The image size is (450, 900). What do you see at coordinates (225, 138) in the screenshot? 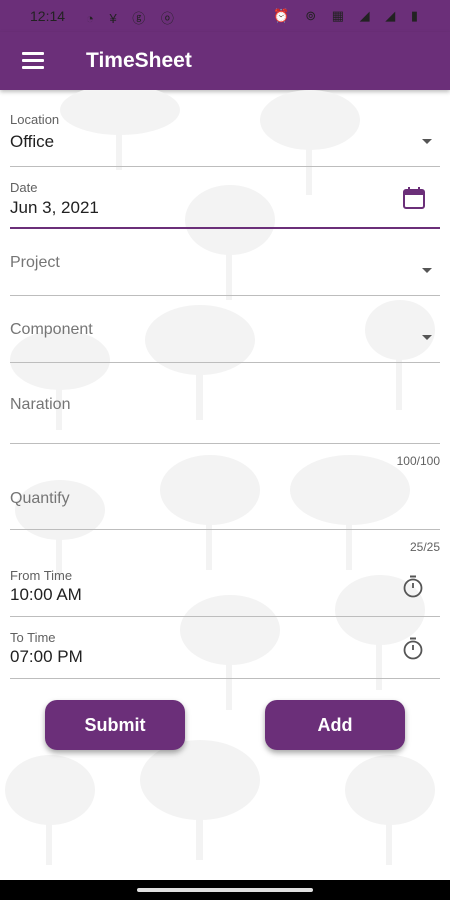
I see `location-dropdown: Location Office` at bounding box center [225, 138].